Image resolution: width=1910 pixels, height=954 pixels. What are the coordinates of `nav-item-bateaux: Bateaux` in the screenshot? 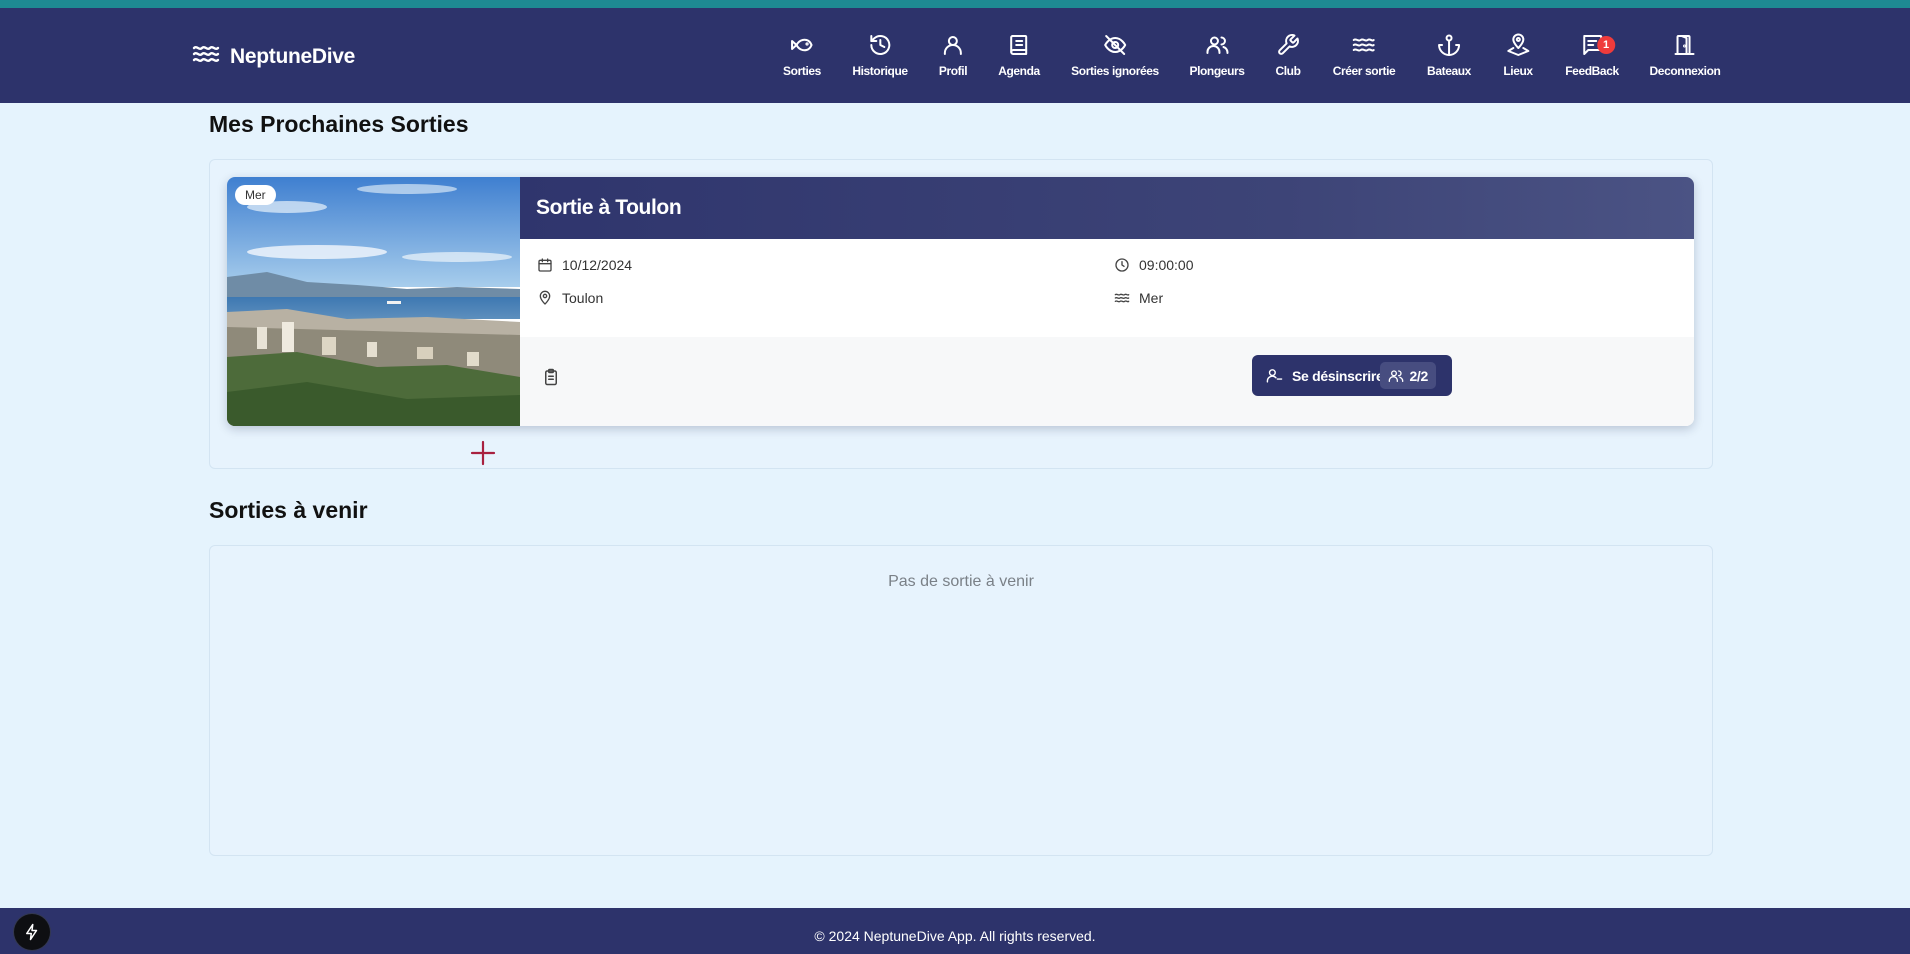 It's located at (1449, 55).